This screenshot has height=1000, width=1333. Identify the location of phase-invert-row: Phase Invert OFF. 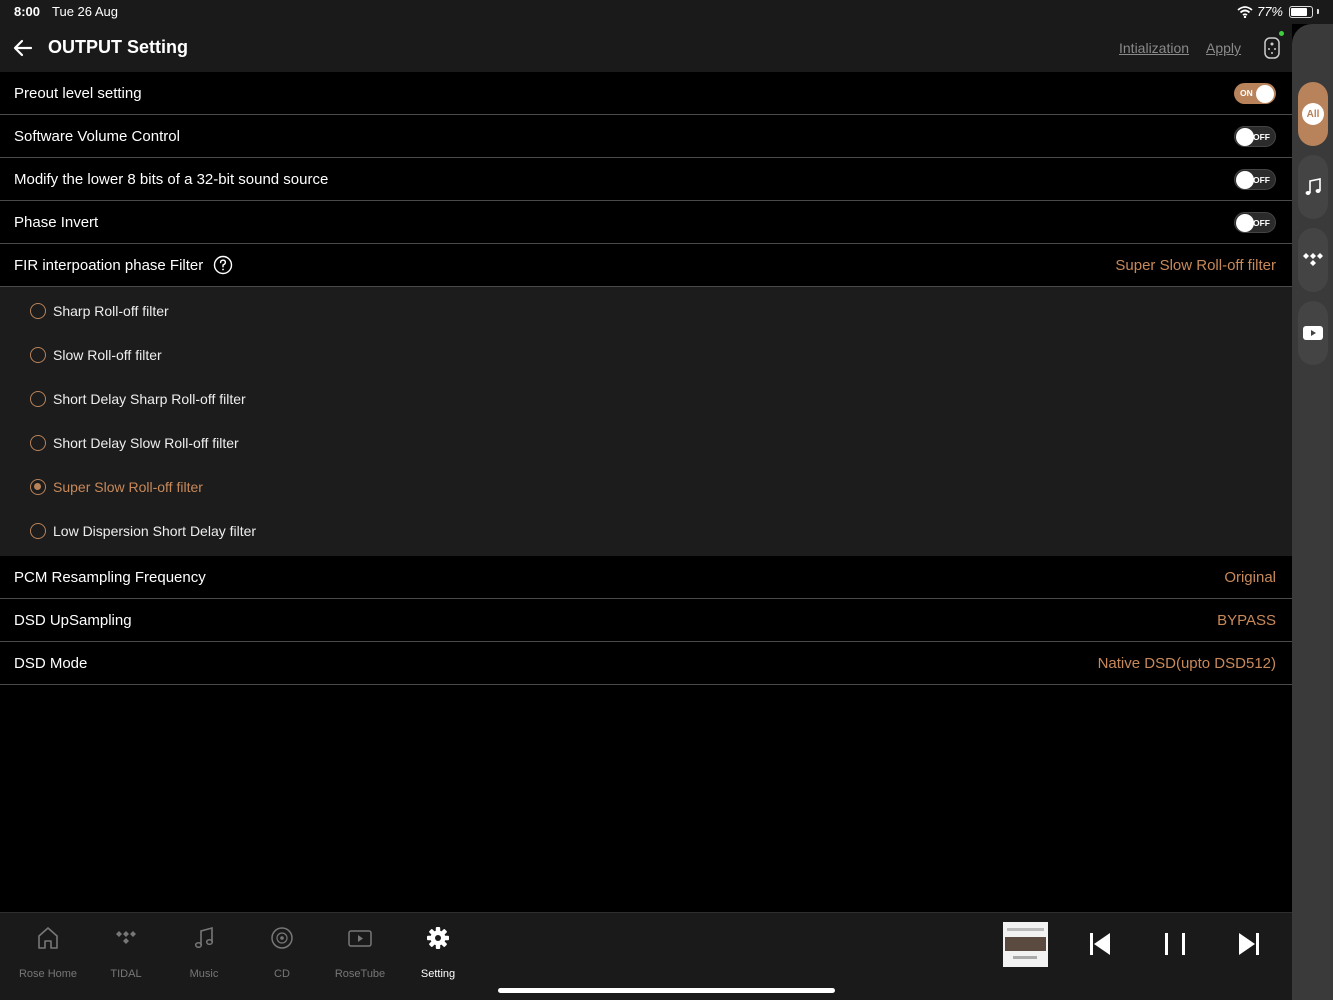
(646, 222).